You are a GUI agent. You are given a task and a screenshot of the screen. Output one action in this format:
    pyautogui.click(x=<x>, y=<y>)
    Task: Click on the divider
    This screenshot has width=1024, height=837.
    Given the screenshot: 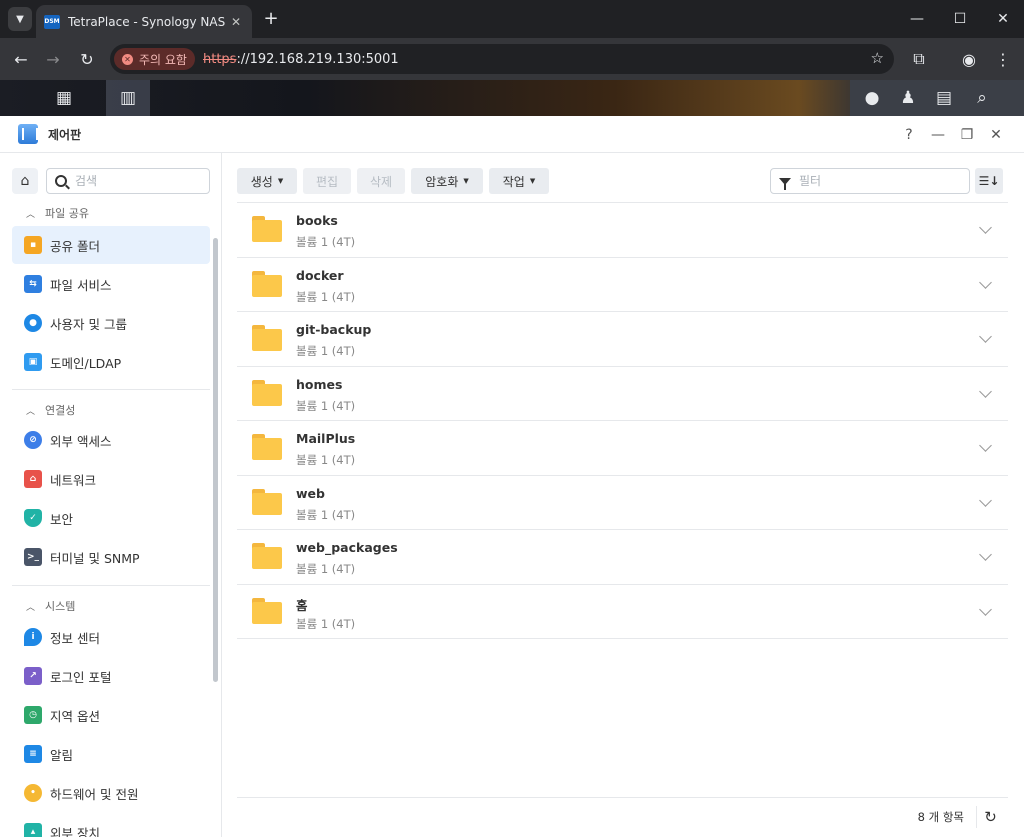 What is the action you would take?
    pyautogui.click(x=111, y=389)
    